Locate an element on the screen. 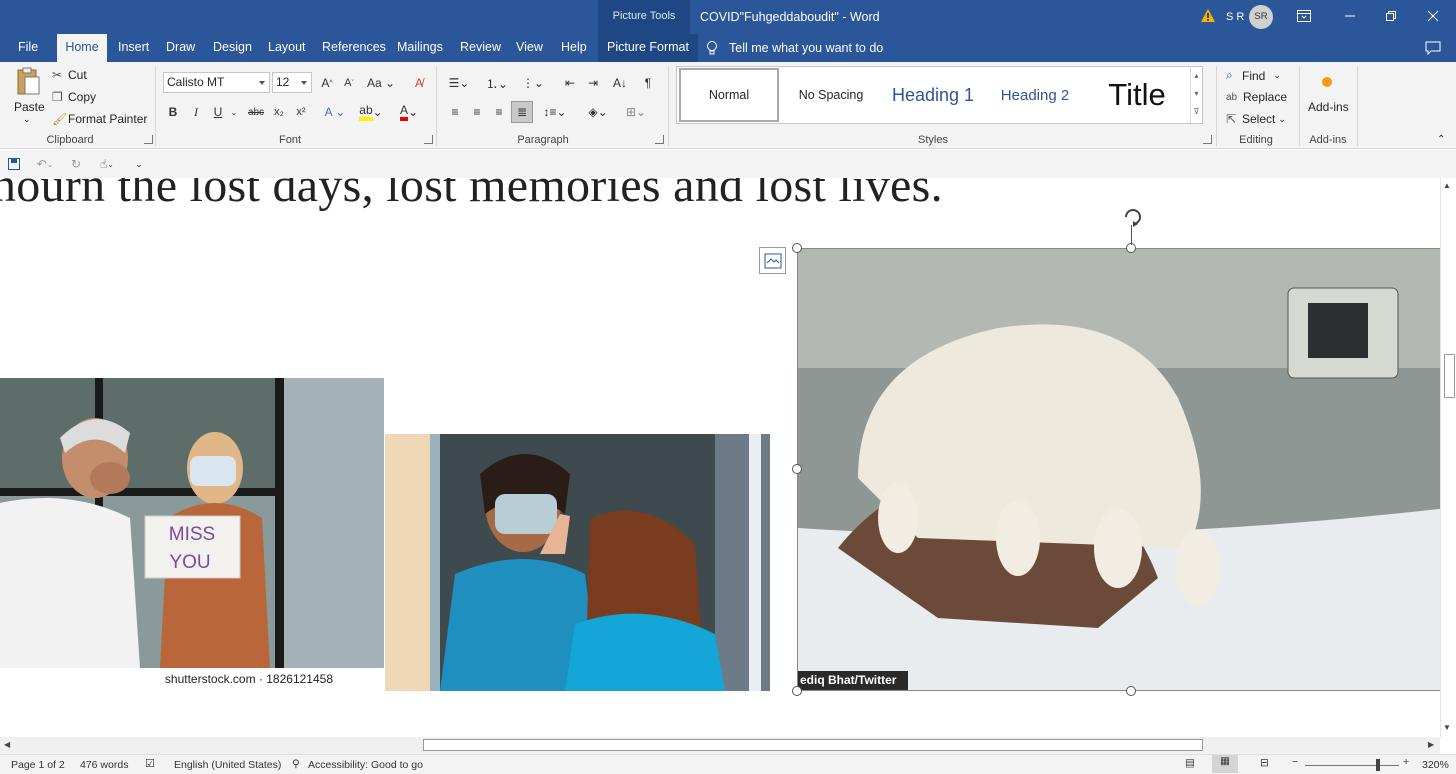  collapse-ribbon-icon: ⌃ is located at coordinates (1441, 139).